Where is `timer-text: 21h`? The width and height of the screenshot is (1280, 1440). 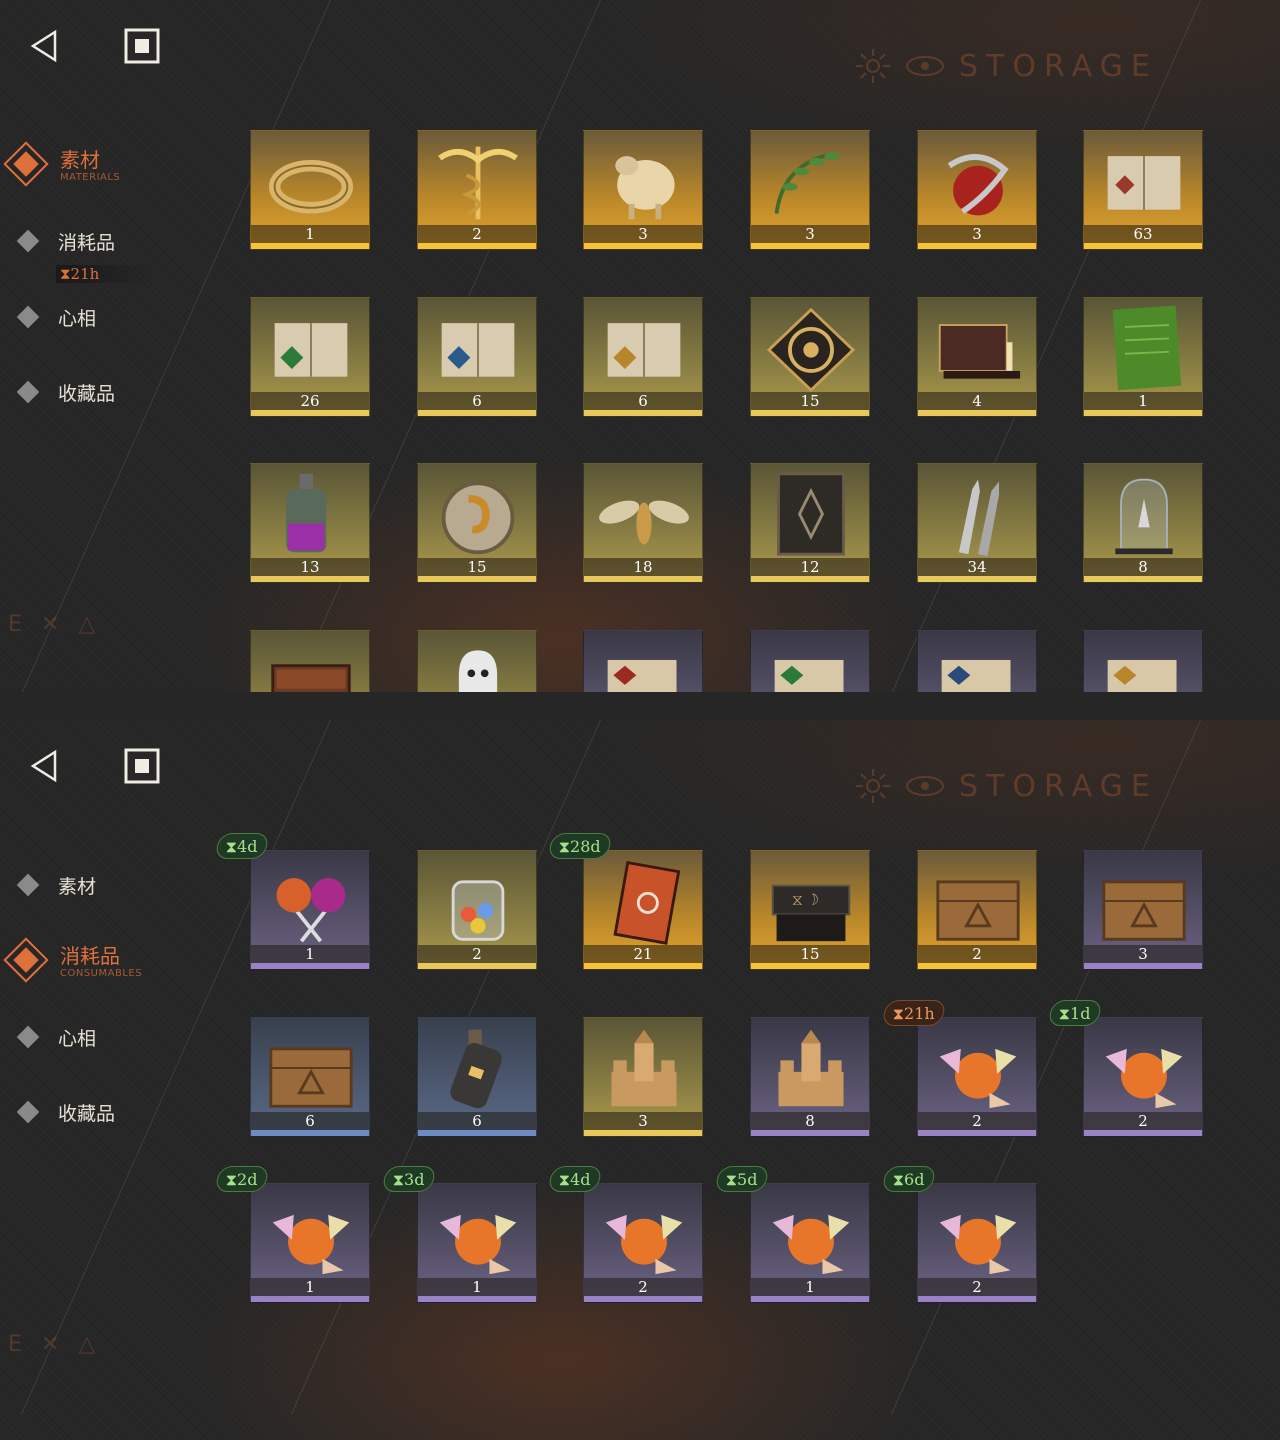 timer-text: 21h is located at coordinates (85, 274).